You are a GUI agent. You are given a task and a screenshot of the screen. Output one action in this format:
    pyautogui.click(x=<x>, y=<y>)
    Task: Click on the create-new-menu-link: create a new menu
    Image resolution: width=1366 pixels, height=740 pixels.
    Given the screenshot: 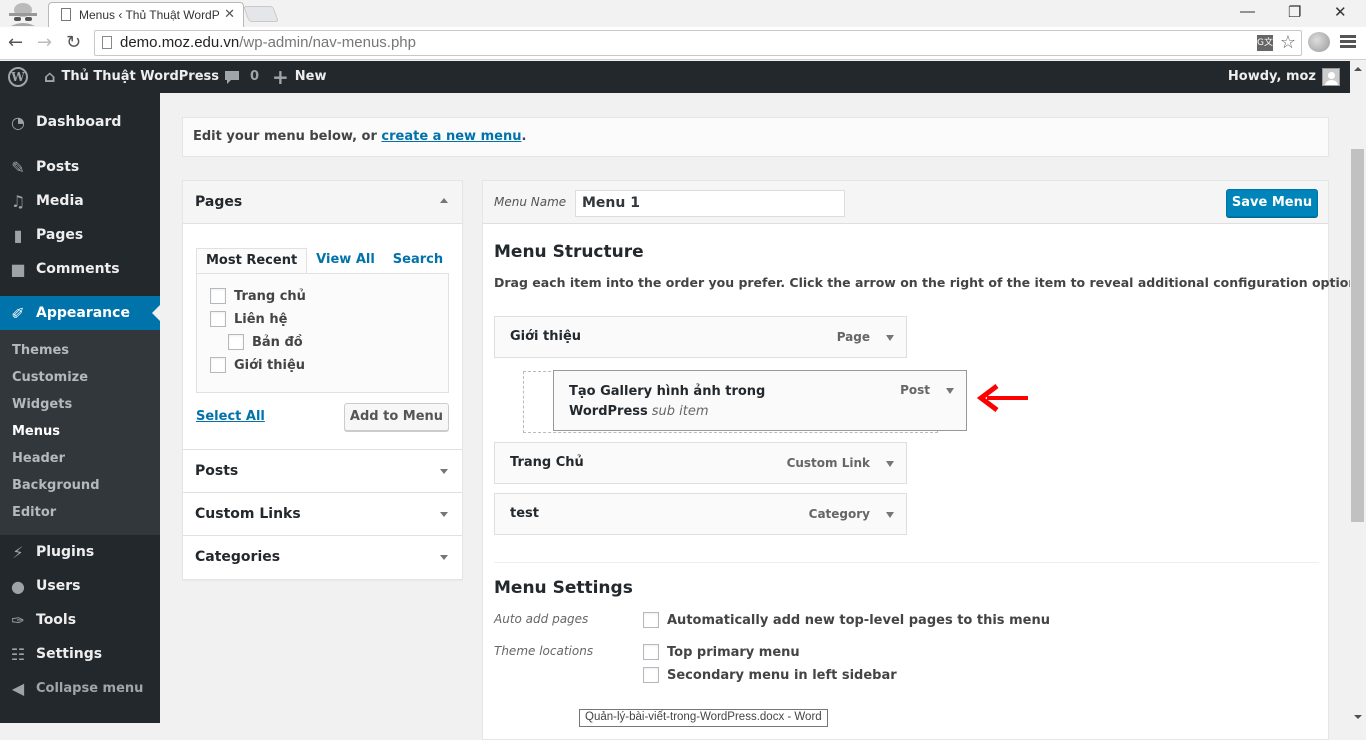 What is the action you would take?
    pyautogui.click(x=451, y=136)
    